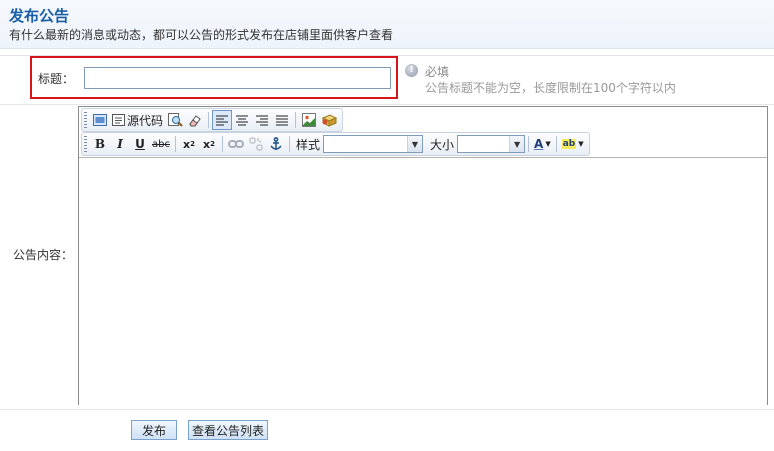  What do you see at coordinates (100, 120) in the screenshot?
I see `fullscreen-icon` at bounding box center [100, 120].